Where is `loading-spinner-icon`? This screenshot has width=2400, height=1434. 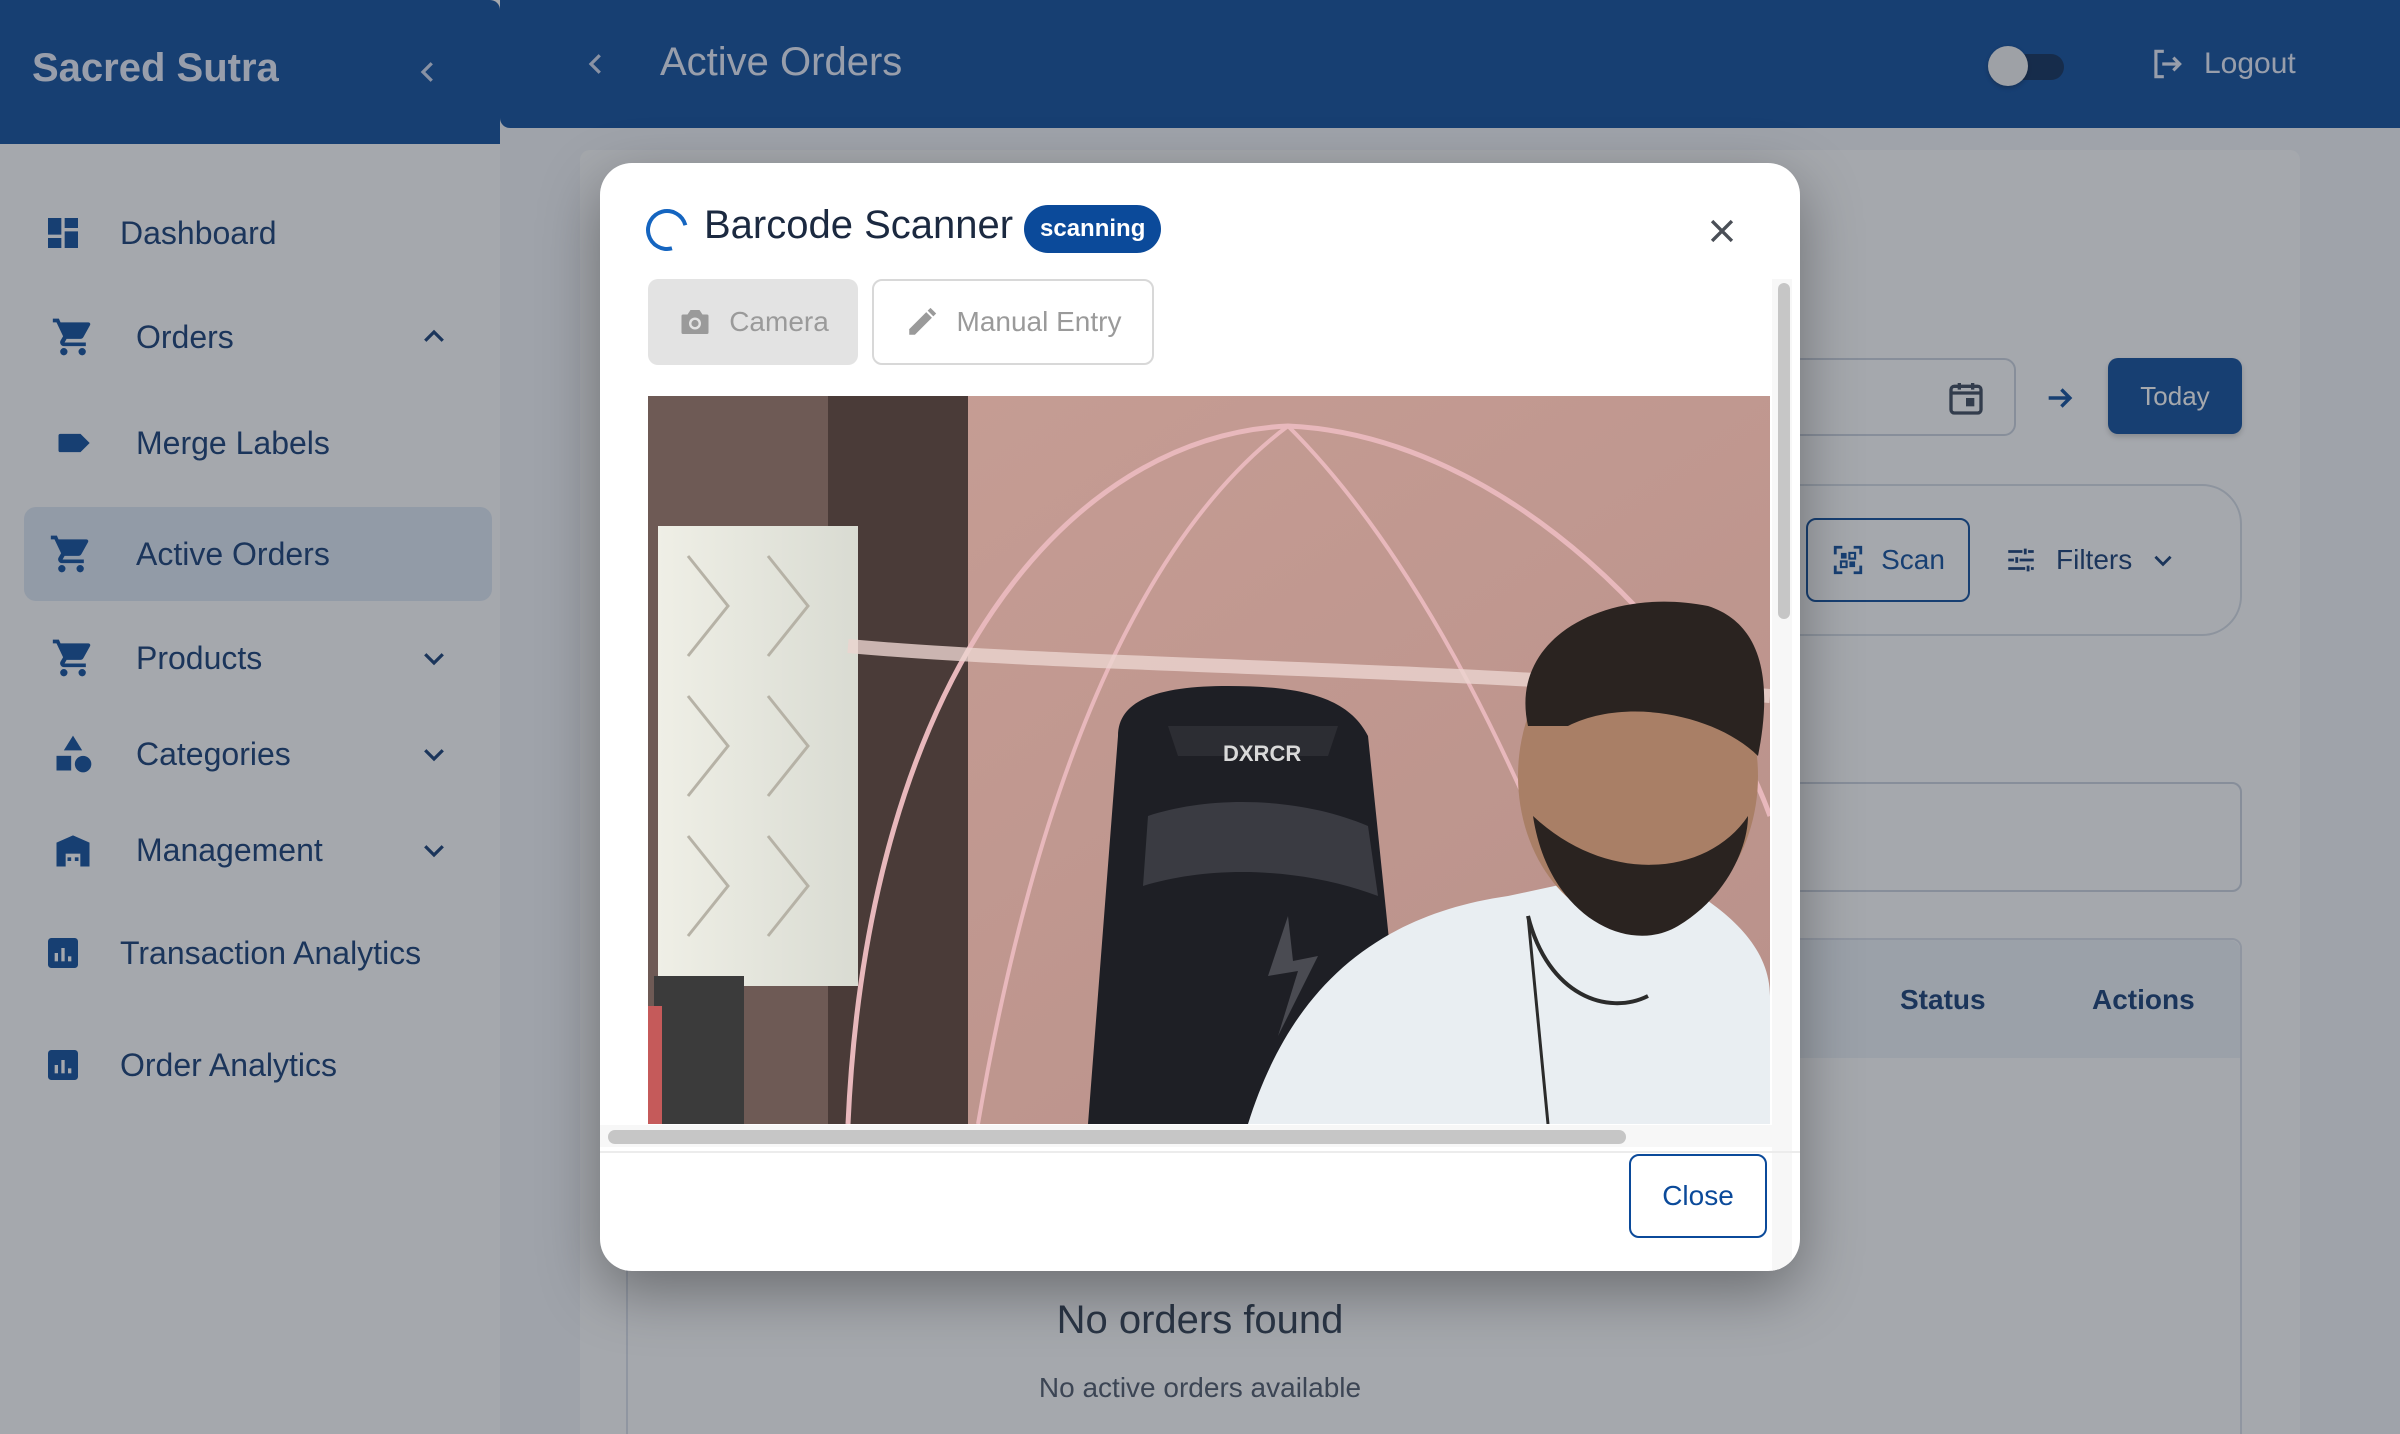 loading-spinner-icon is located at coordinates (667, 230).